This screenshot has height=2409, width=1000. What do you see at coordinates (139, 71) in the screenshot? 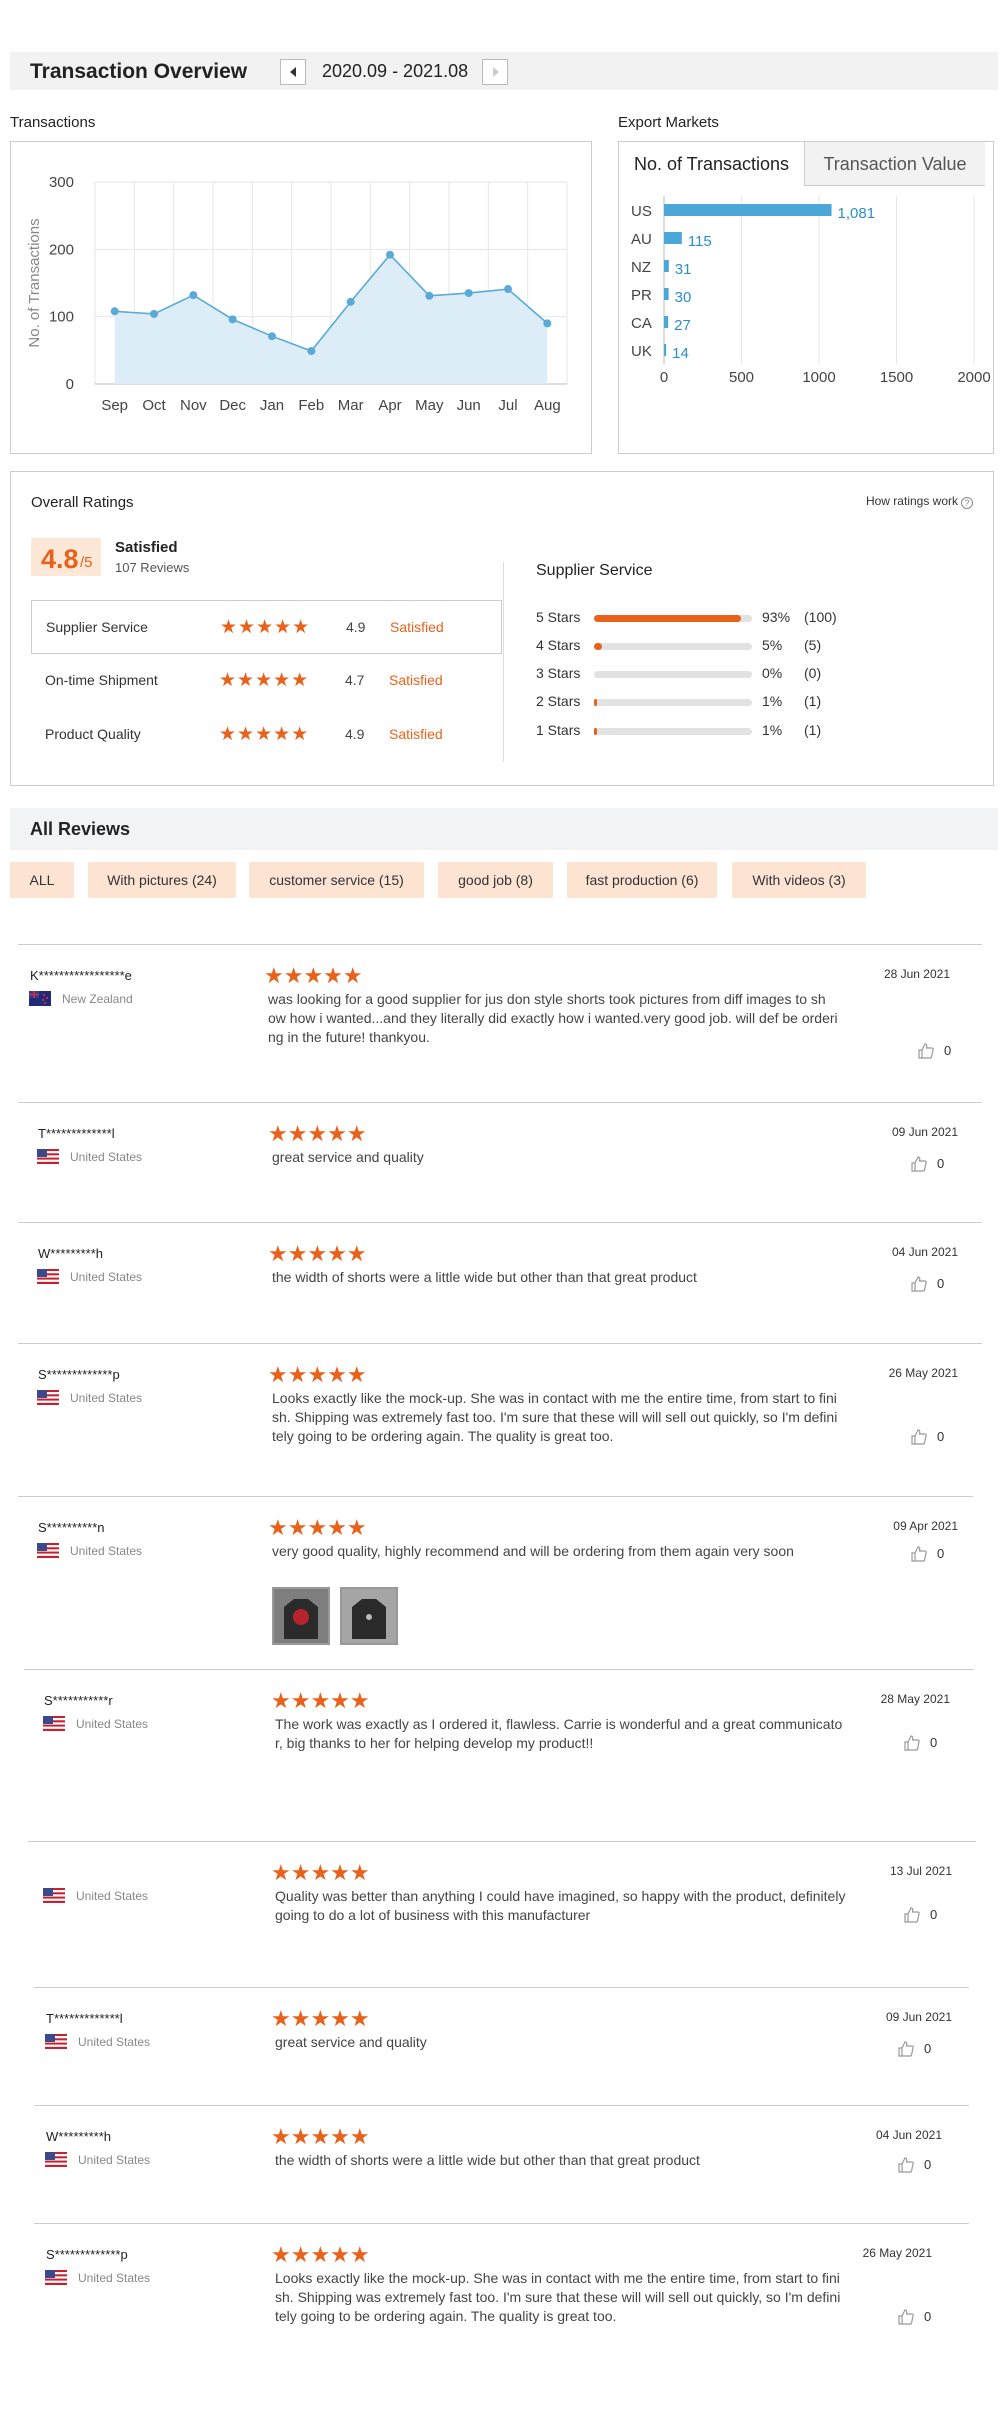
I see `overview-title: Transaction Overview` at bounding box center [139, 71].